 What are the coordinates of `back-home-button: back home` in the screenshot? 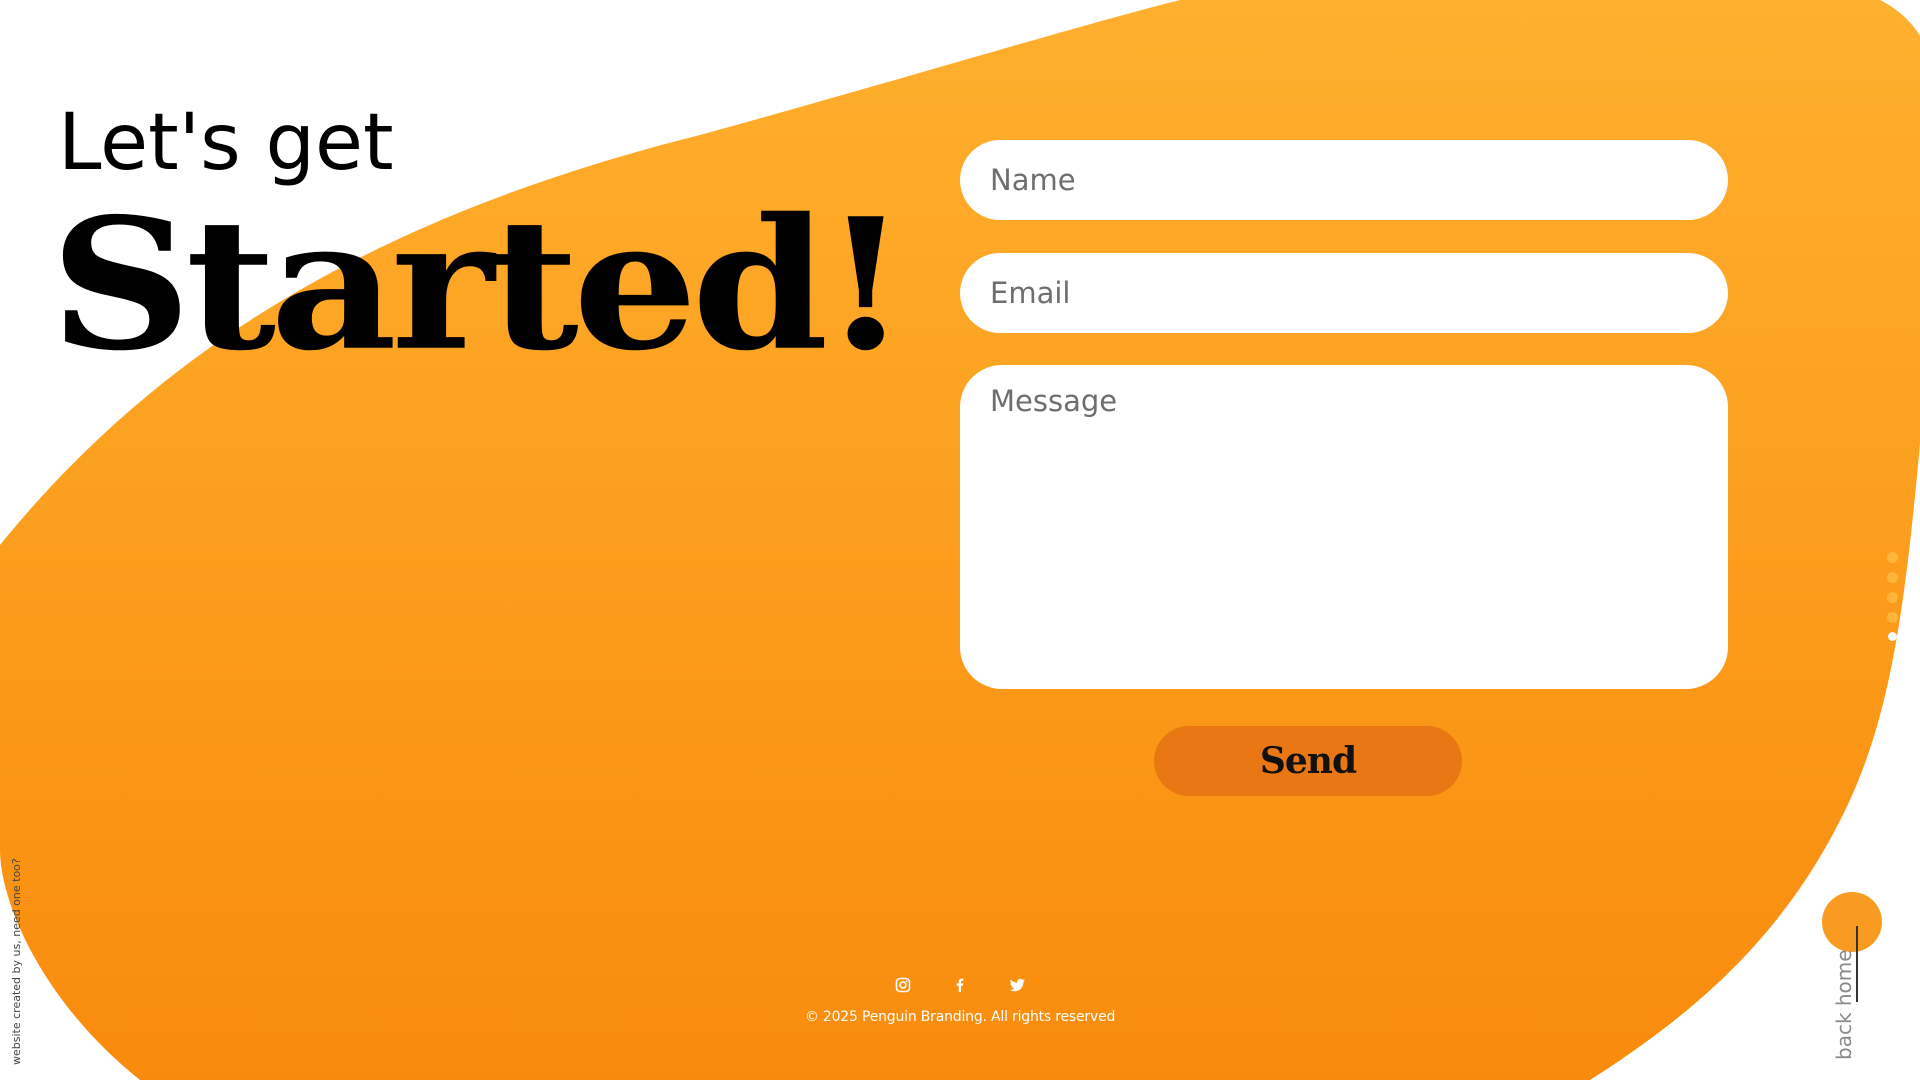 It's located at (1870, 975).